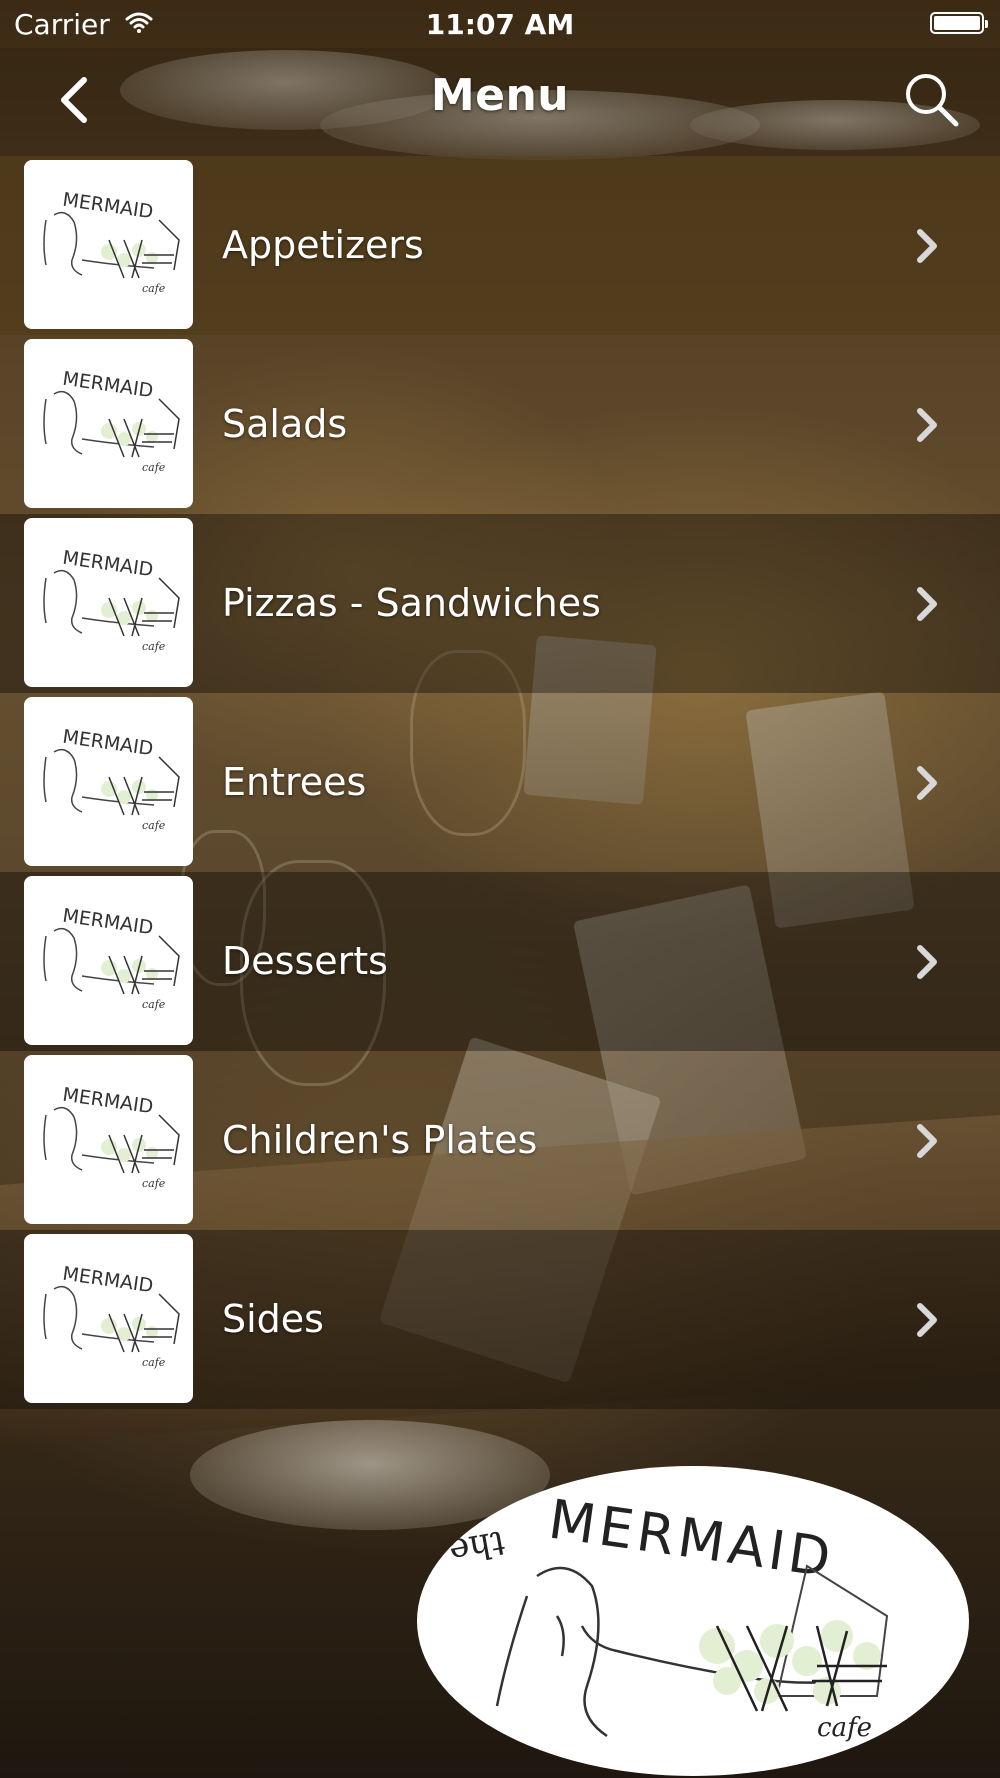 The width and height of the screenshot is (1000, 1778). Describe the element at coordinates (691, 1538) in the screenshot. I see `logo-text-mermaid: MERMAID` at that location.